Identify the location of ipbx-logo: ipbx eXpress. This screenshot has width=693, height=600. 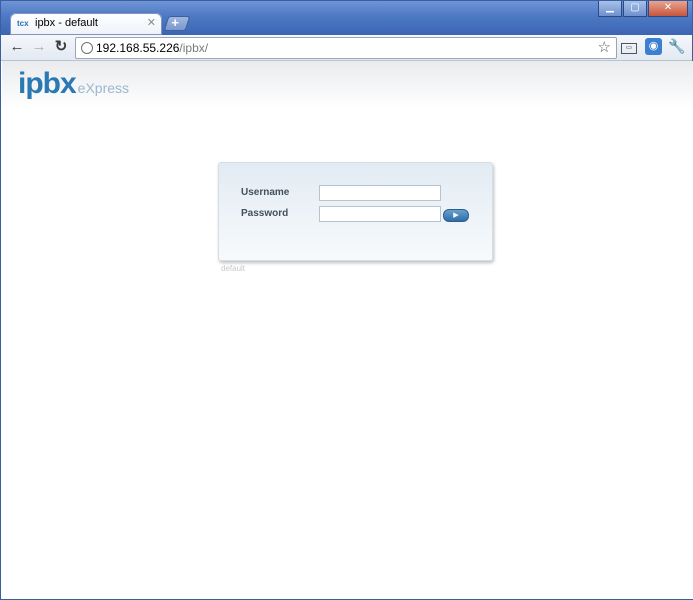
(73, 84).